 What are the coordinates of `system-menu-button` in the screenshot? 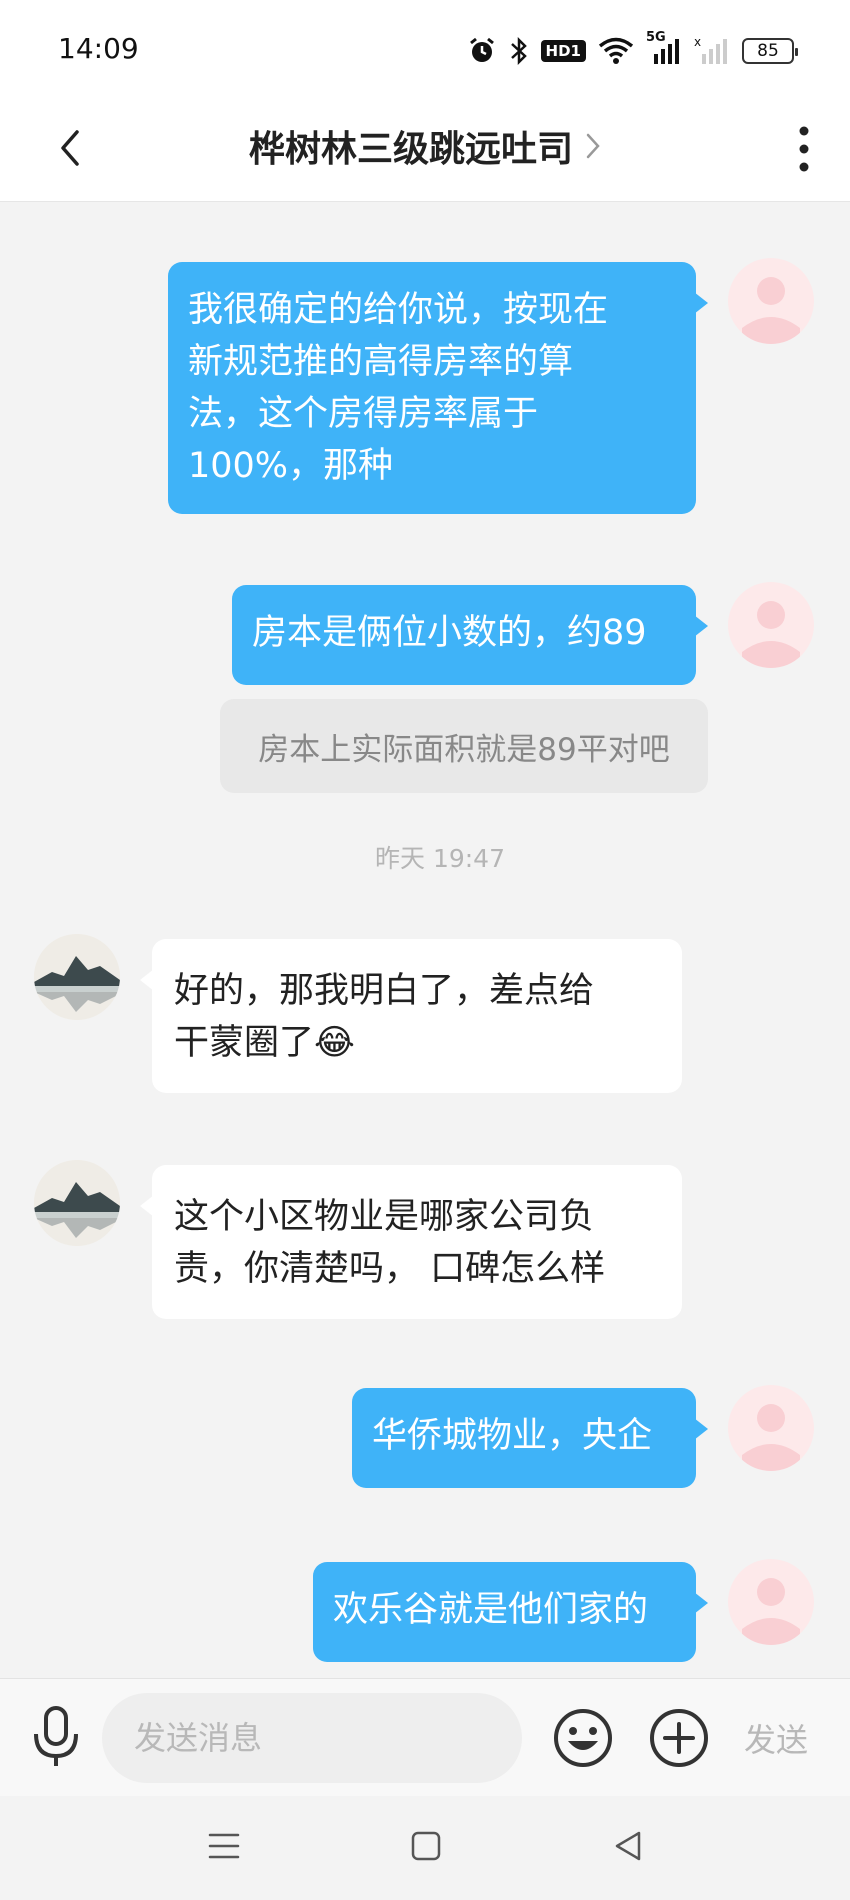 It's located at (224, 1848).